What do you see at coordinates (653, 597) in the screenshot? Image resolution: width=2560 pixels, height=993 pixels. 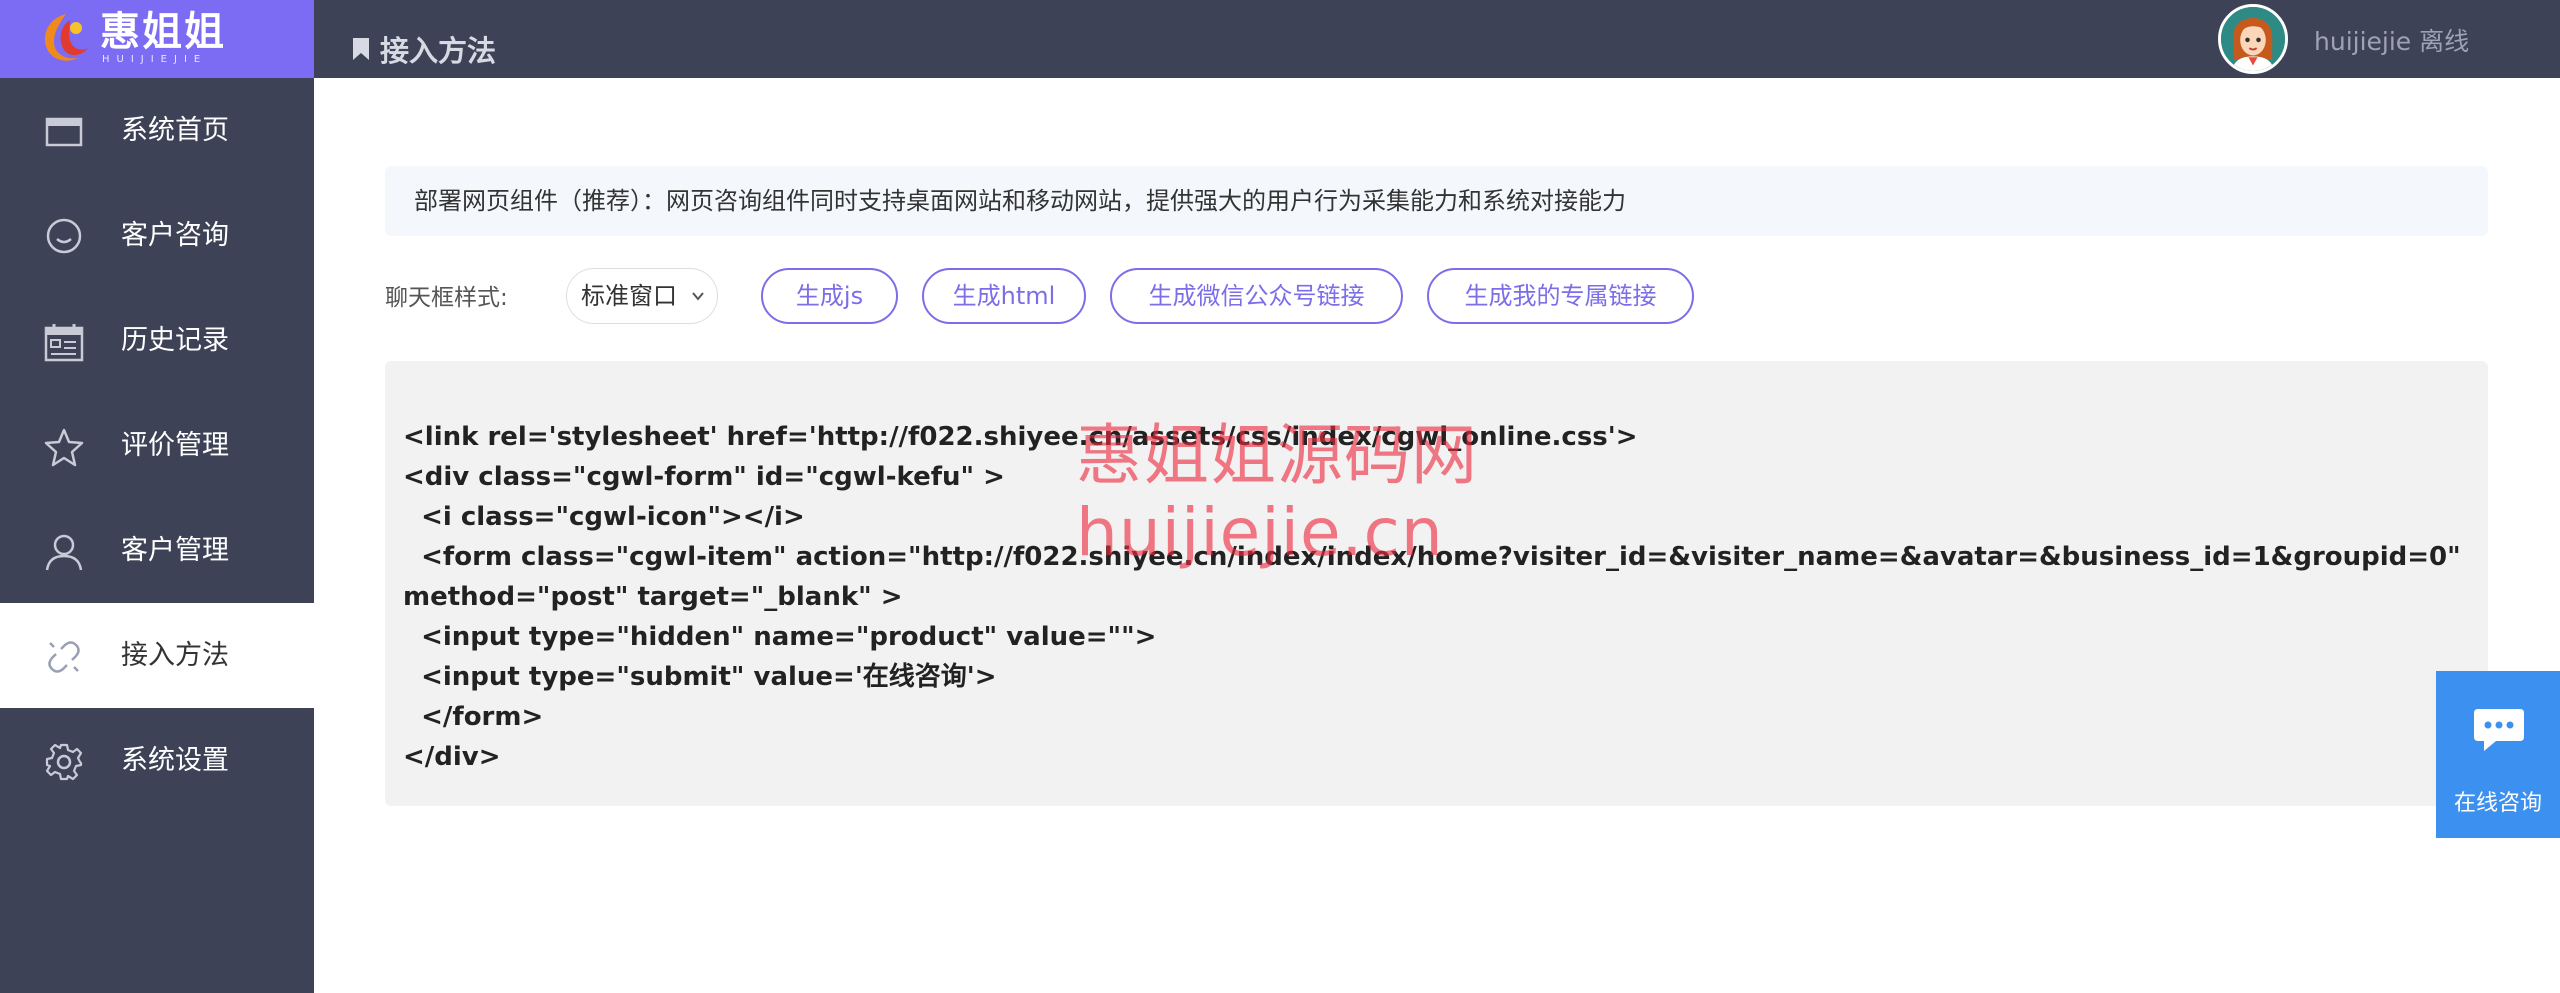 I see `code-line: method="post" target="_blank" >` at bounding box center [653, 597].